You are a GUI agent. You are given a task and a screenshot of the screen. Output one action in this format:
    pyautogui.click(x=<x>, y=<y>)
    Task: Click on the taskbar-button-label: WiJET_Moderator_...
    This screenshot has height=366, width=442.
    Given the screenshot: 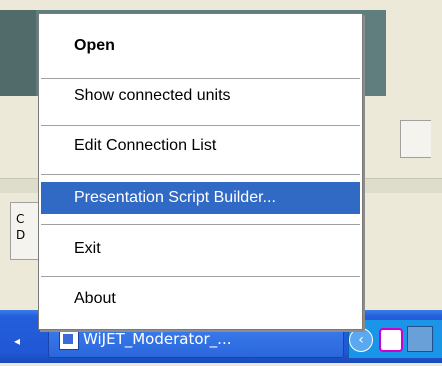 What is the action you would take?
    pyautogui.click(x=157, y=339)
    